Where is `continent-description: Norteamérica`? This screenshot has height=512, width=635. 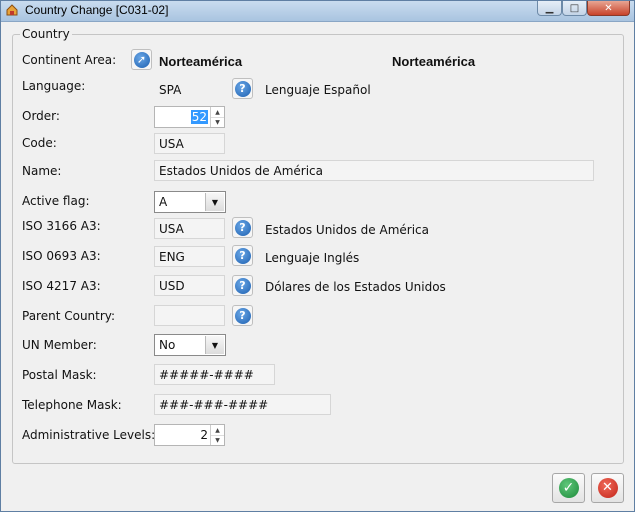
continent-description: Norteamérica is located at coordinates (434, 61).